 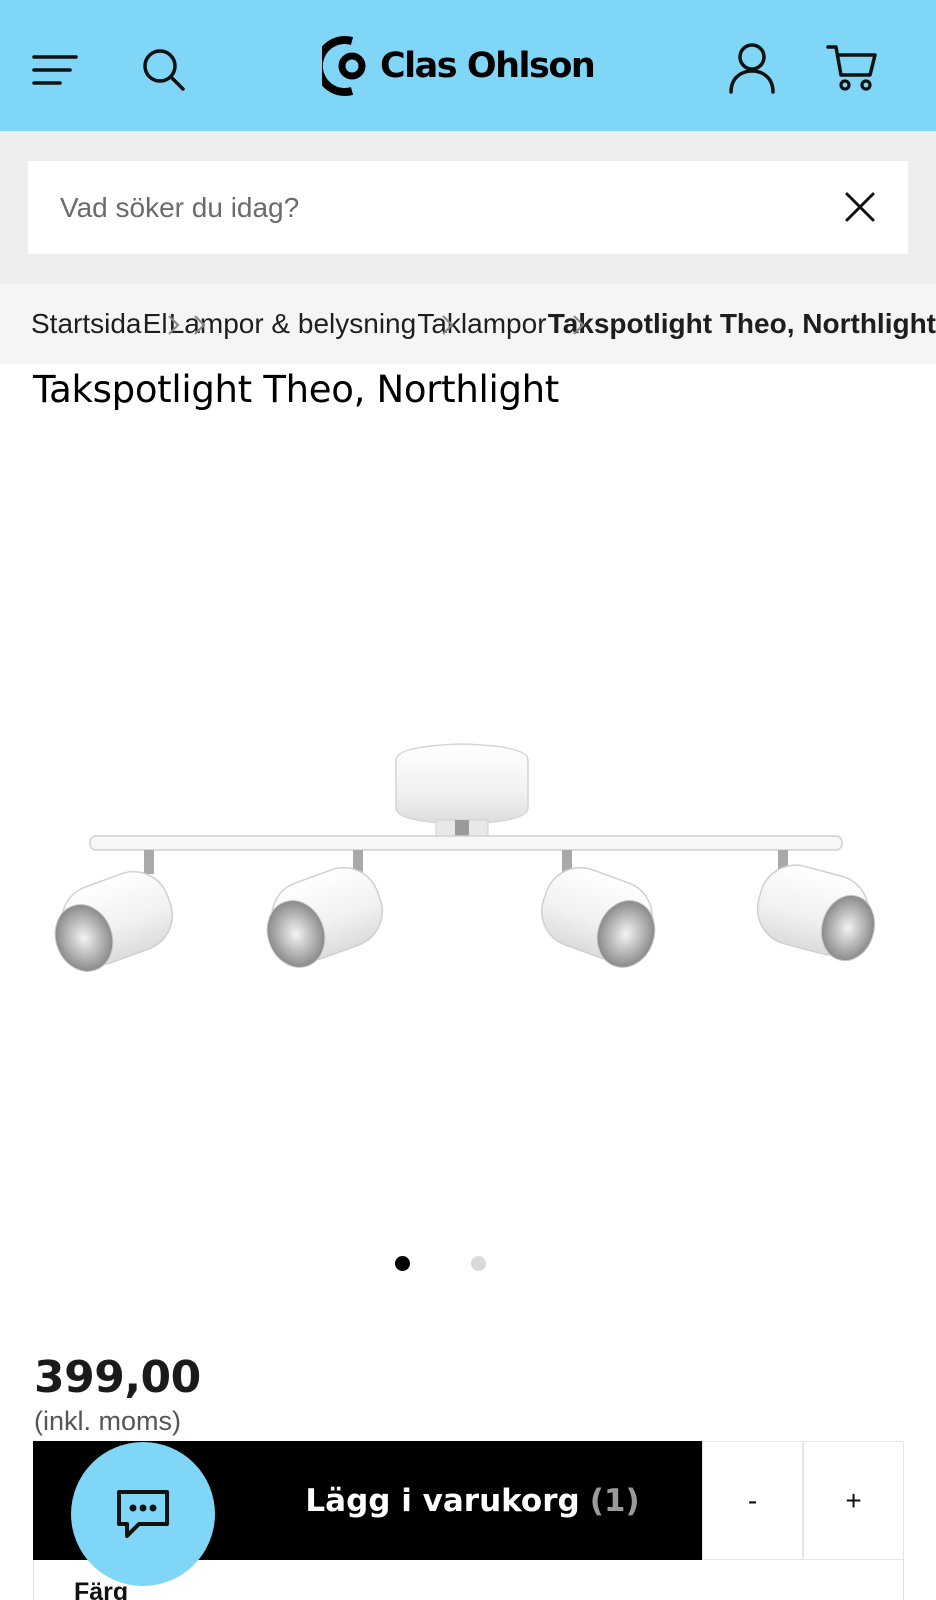 I want to click on hamburger-menu-icon, so click(x=55, y=70).